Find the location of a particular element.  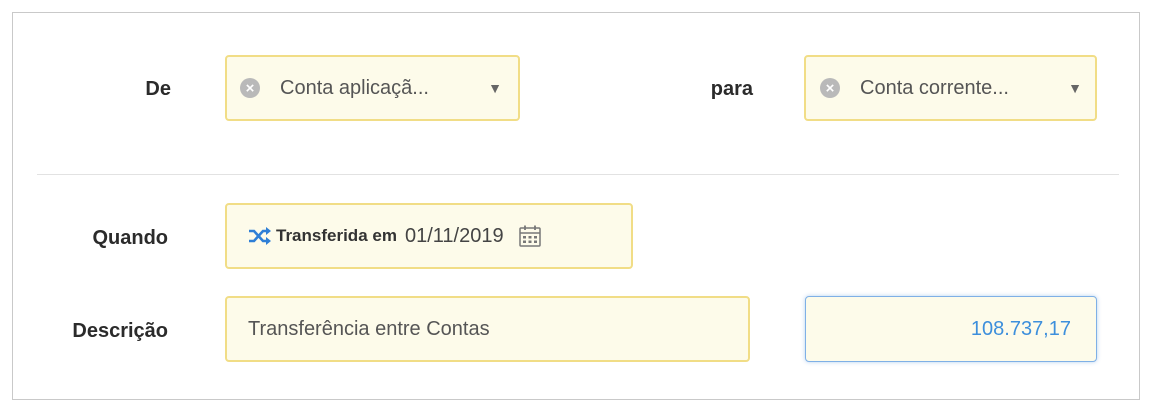

description-input: Transferência entre Contas is located at coordinates (487, 329).